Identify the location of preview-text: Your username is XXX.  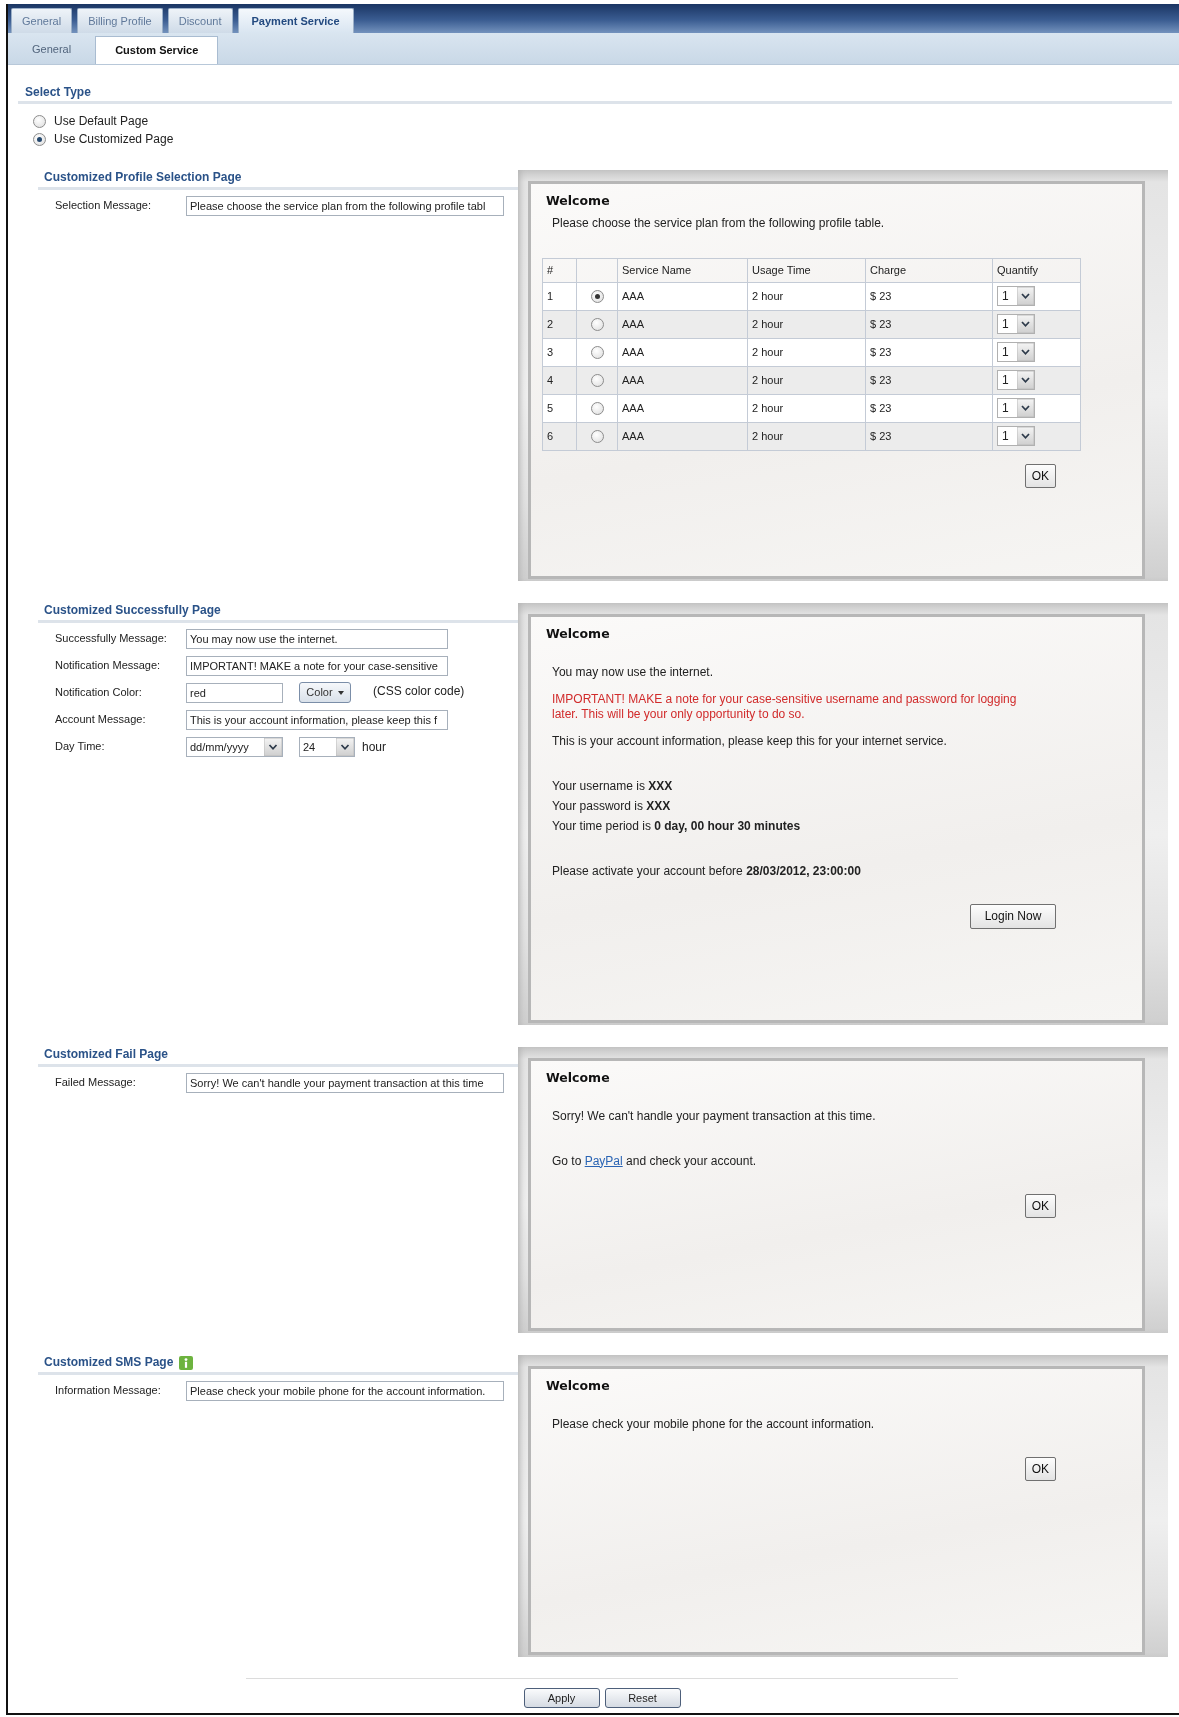
(612, 786).